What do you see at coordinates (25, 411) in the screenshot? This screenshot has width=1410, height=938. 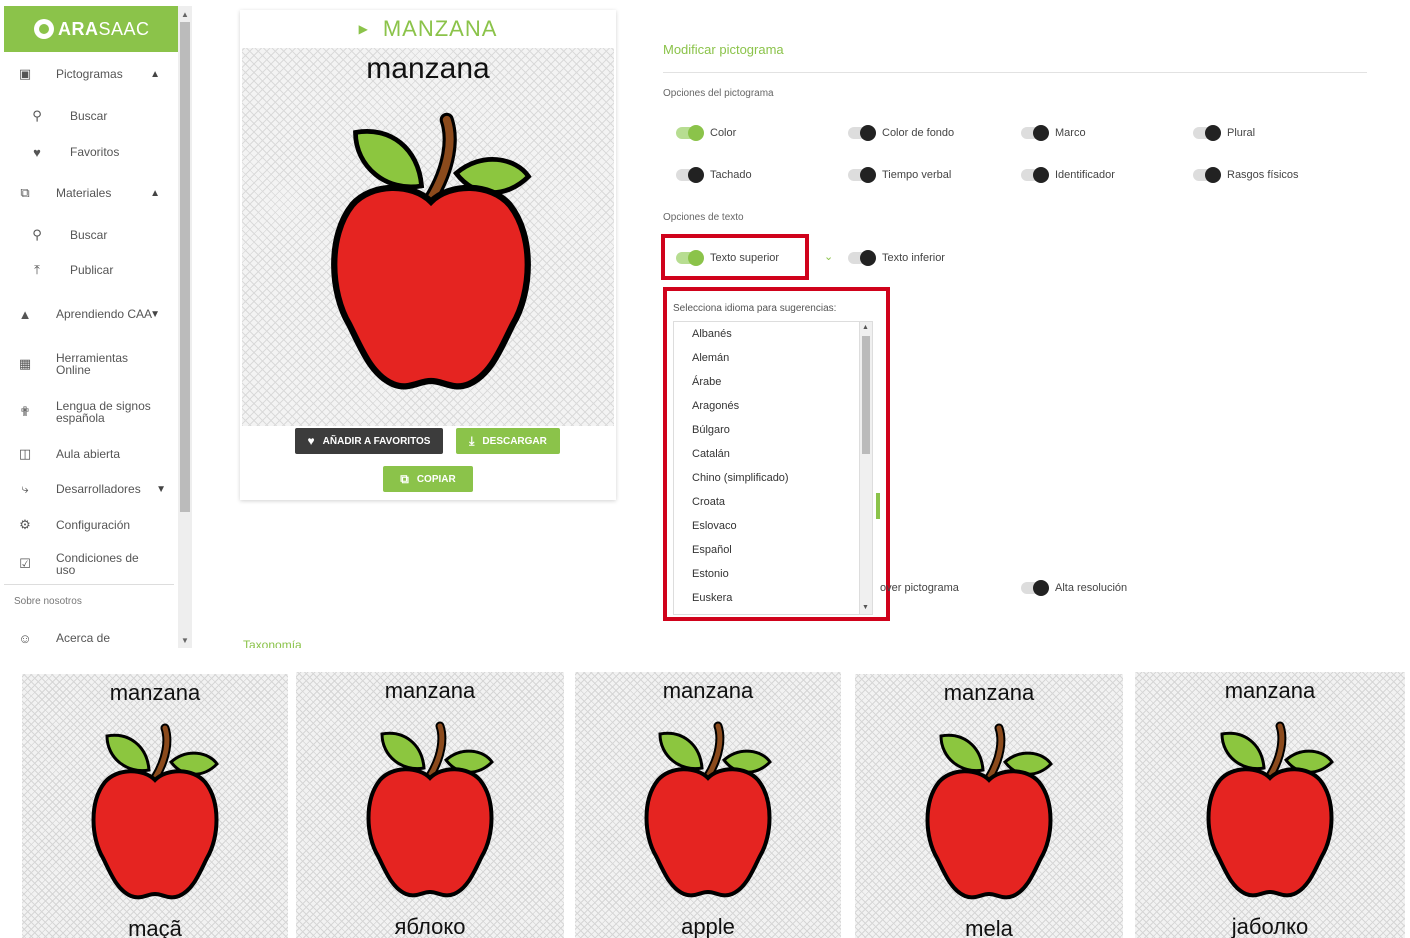 I see `person-sign-icon: ✟` at bounding box center [25, 411].